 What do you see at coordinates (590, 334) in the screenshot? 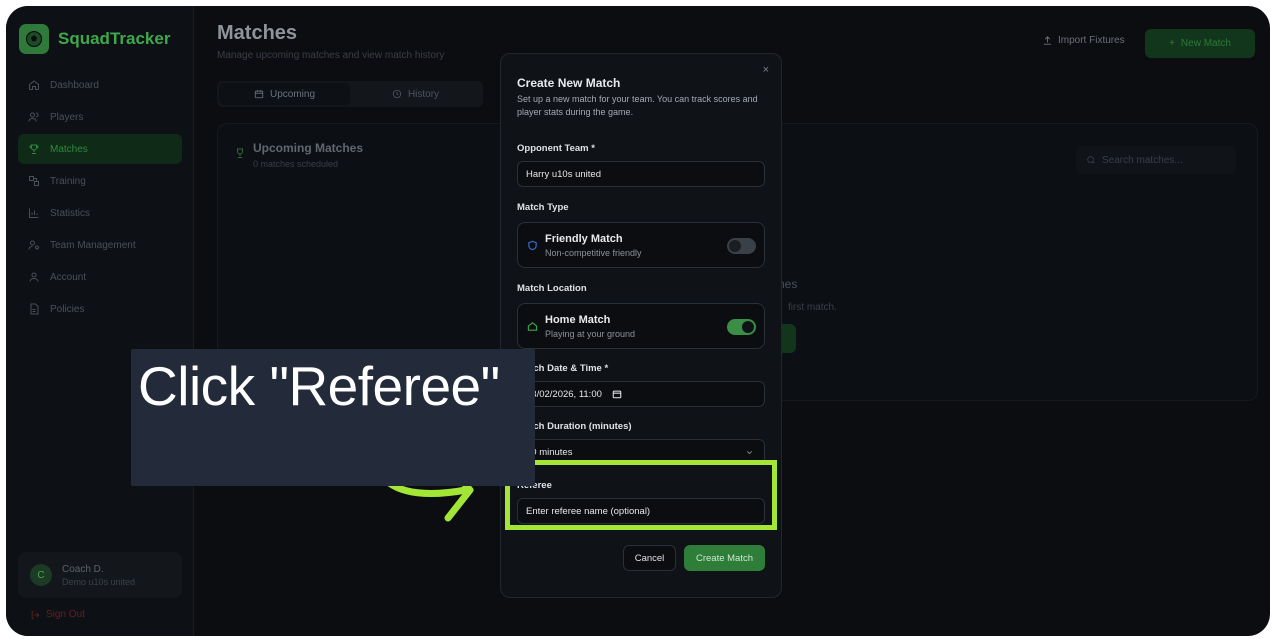
I see `home-match-subtitle: Playing at your ground` at bounding box center [590, 334].